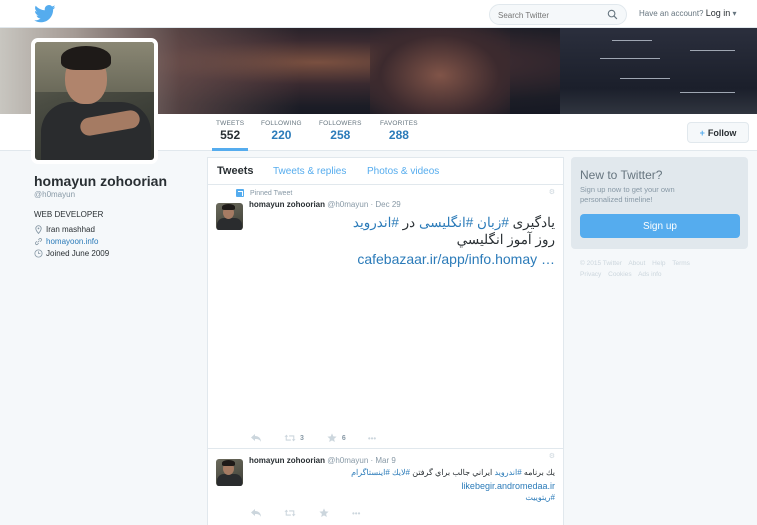 This screenshot has width=757, height=525. Describe the element at coordinates (281, 135) in the screenshot. I see `stat-value: 220` at that location.